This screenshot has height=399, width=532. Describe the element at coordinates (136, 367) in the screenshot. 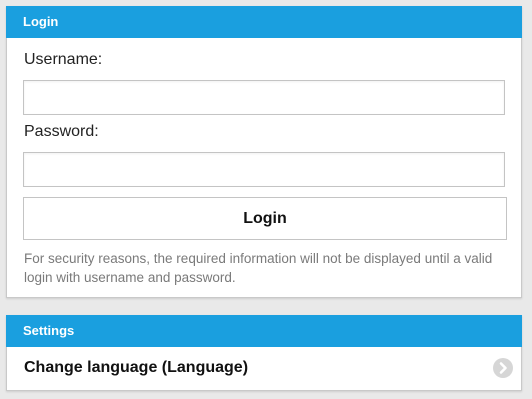

I see `change-language-label: Change language (Language)` at that location.